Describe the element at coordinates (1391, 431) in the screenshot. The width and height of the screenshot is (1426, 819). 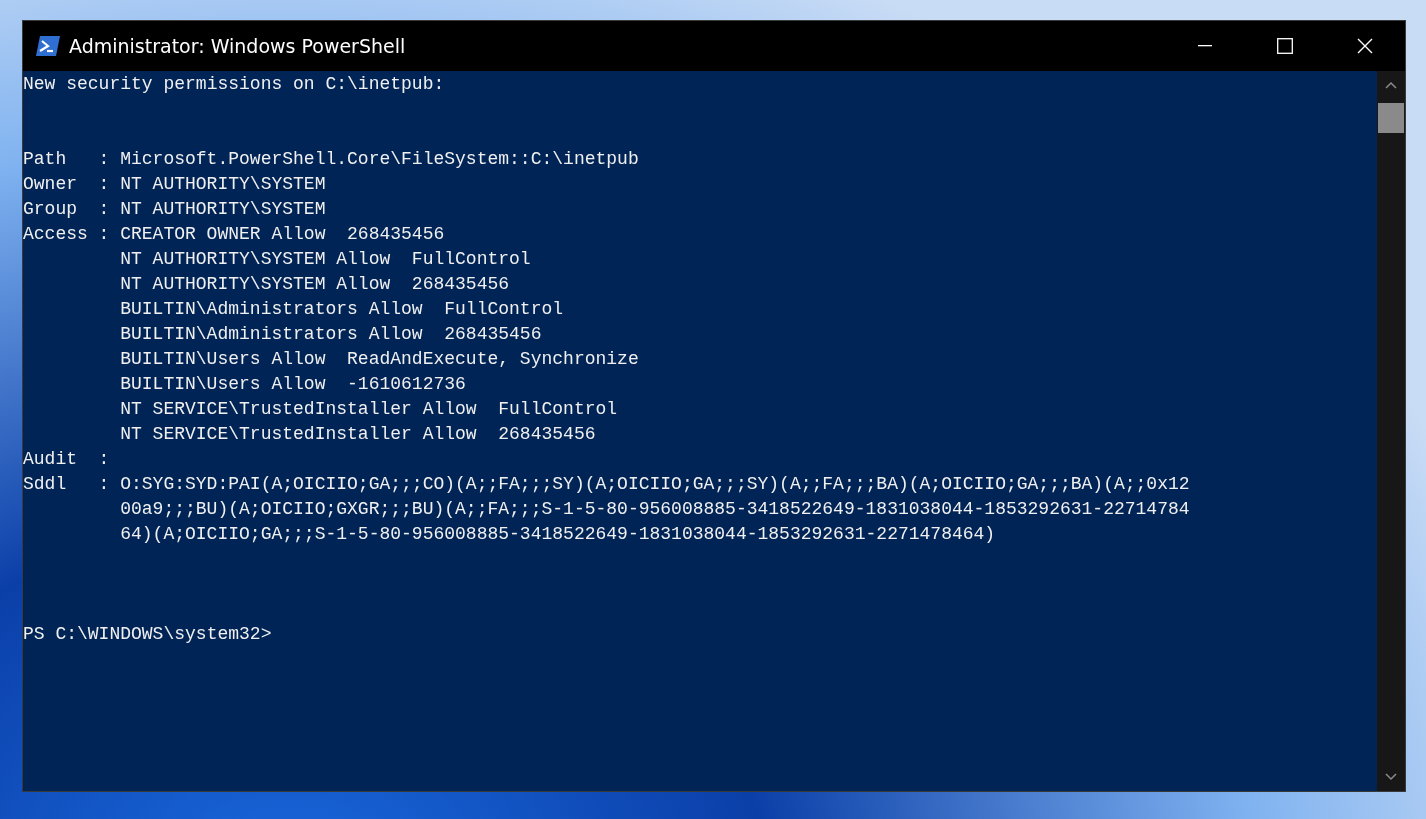
I see `scrollbar` at that location.